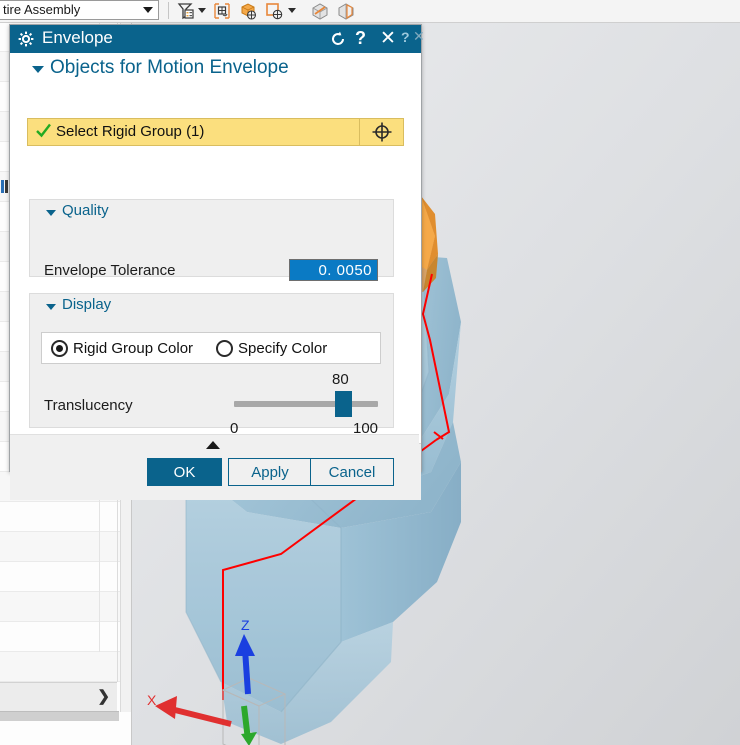 This screenshot has height=745, width=740. What do you see at coordinates (152, 700) in the screenshot?
I see `triad-x-label: X` at bounding box center [152, 700].